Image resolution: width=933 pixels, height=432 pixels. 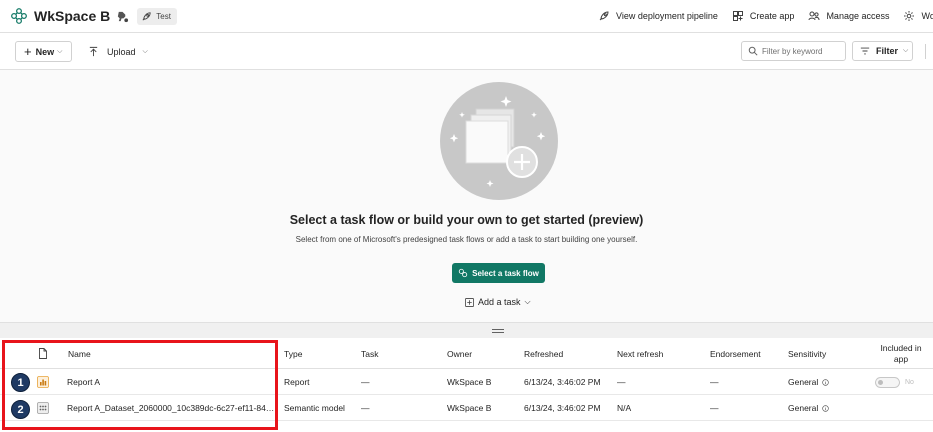 I want to click on annotation-badge-1: 1, so click(x=20, y=382).